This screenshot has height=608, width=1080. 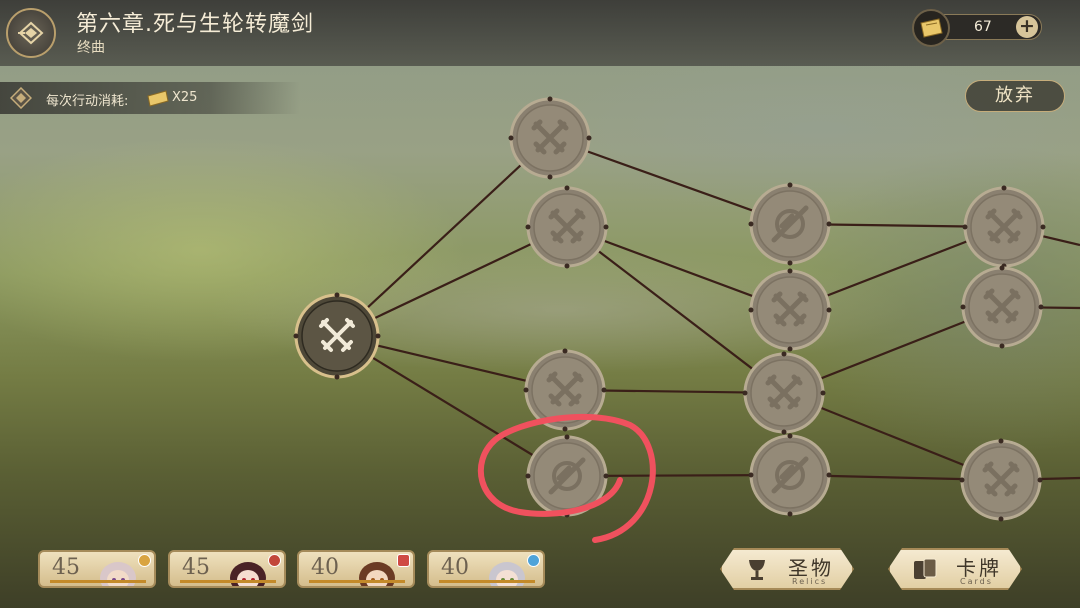 What do you see at coordinates (787, 569) in the screenshot?
I see `relics-button: 圣物 Relics` at bounding box center [787, 569].